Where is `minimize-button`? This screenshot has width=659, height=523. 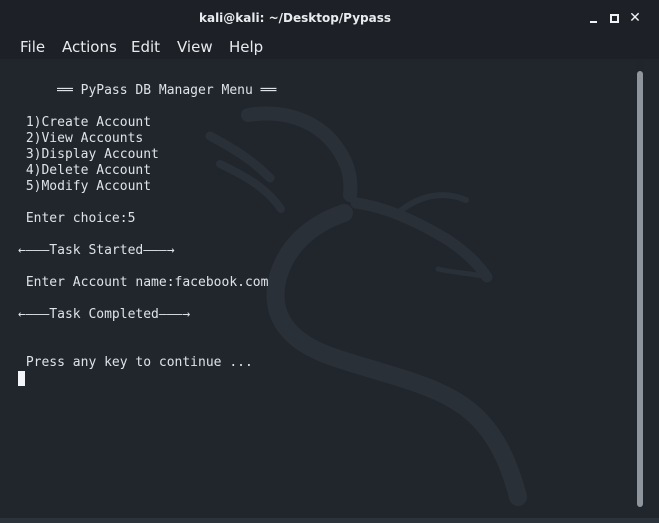 minimize-button is located at coordinates (594, 18).